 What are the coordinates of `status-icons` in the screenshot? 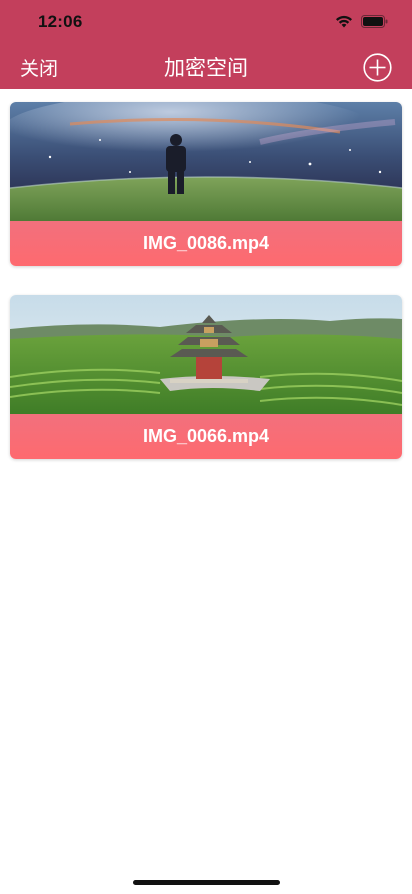 It's located at (361, 23).